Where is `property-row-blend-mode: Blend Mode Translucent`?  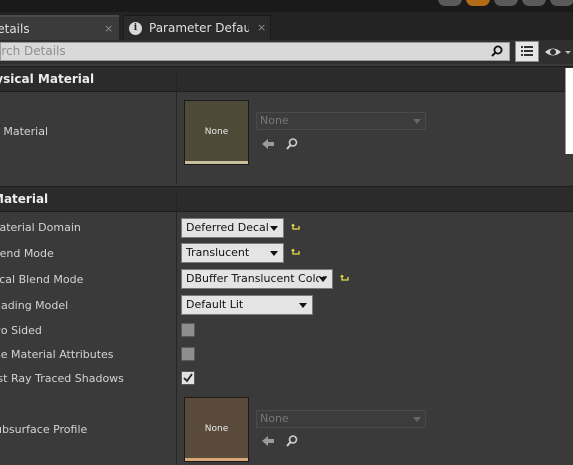 property-row-blend-mode: Blend Mode Translucent is located at coordinates (286, 253).